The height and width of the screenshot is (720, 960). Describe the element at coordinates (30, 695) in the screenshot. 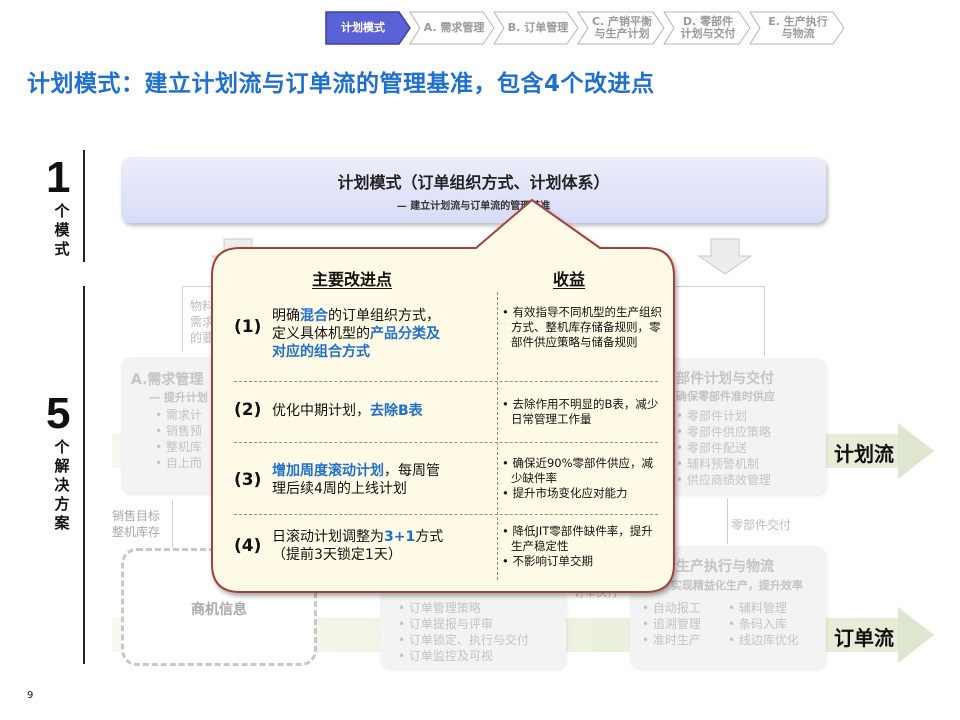

I see `page-number: 9` at that location.